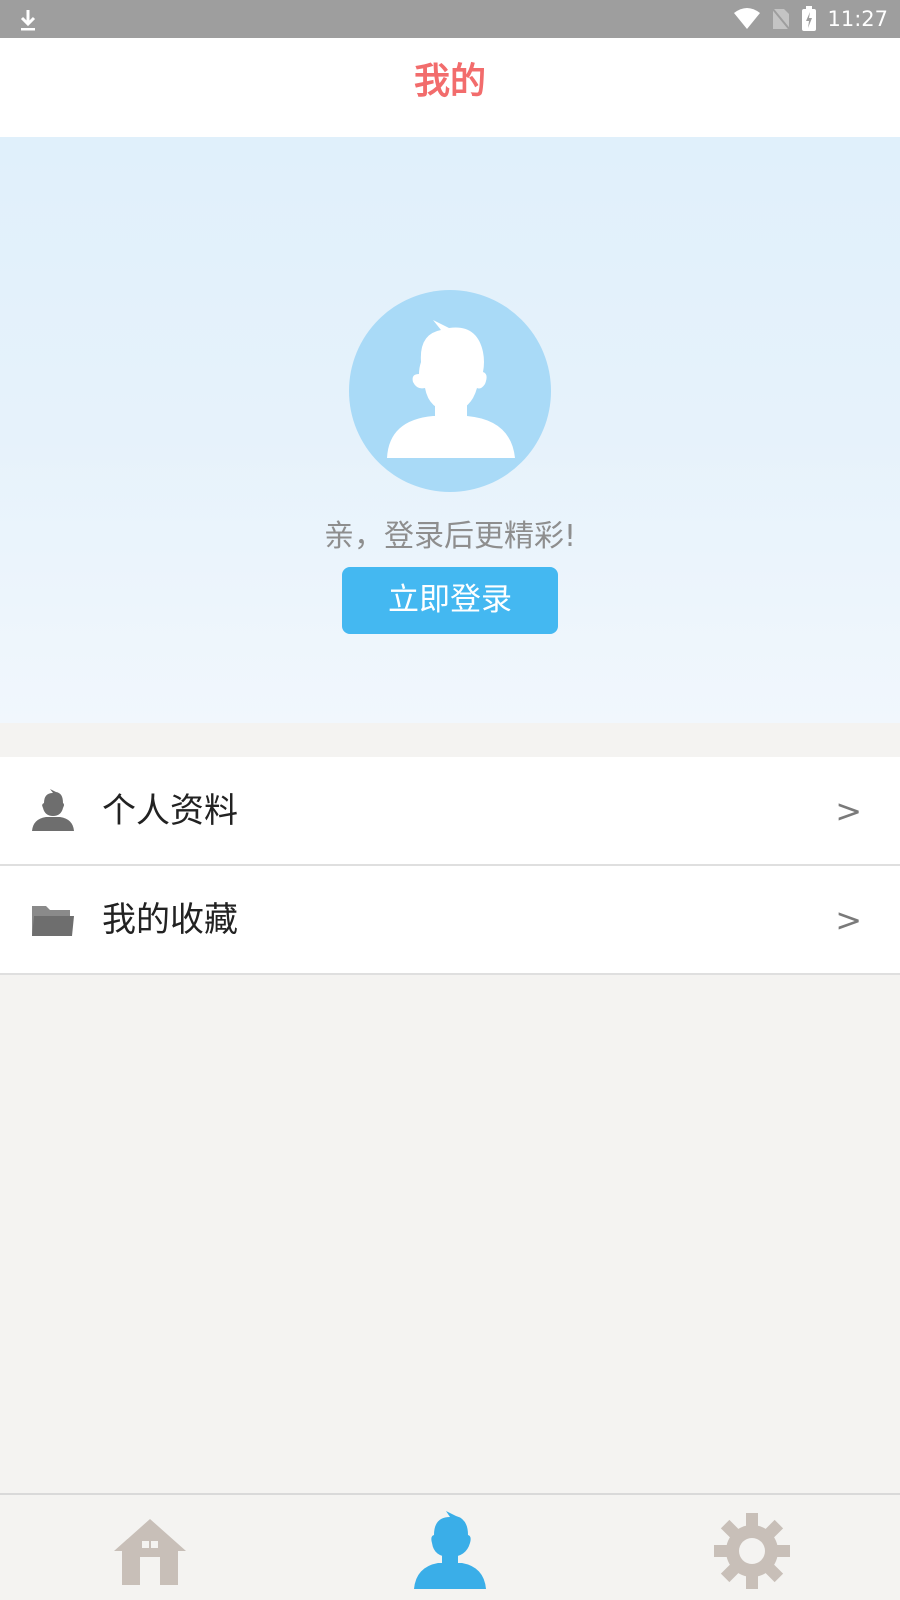 This screenshot has width=900, height=1600. Describe the element at coordinates (747, 18) in the screenshot. I see `wifi-icon` at that location.